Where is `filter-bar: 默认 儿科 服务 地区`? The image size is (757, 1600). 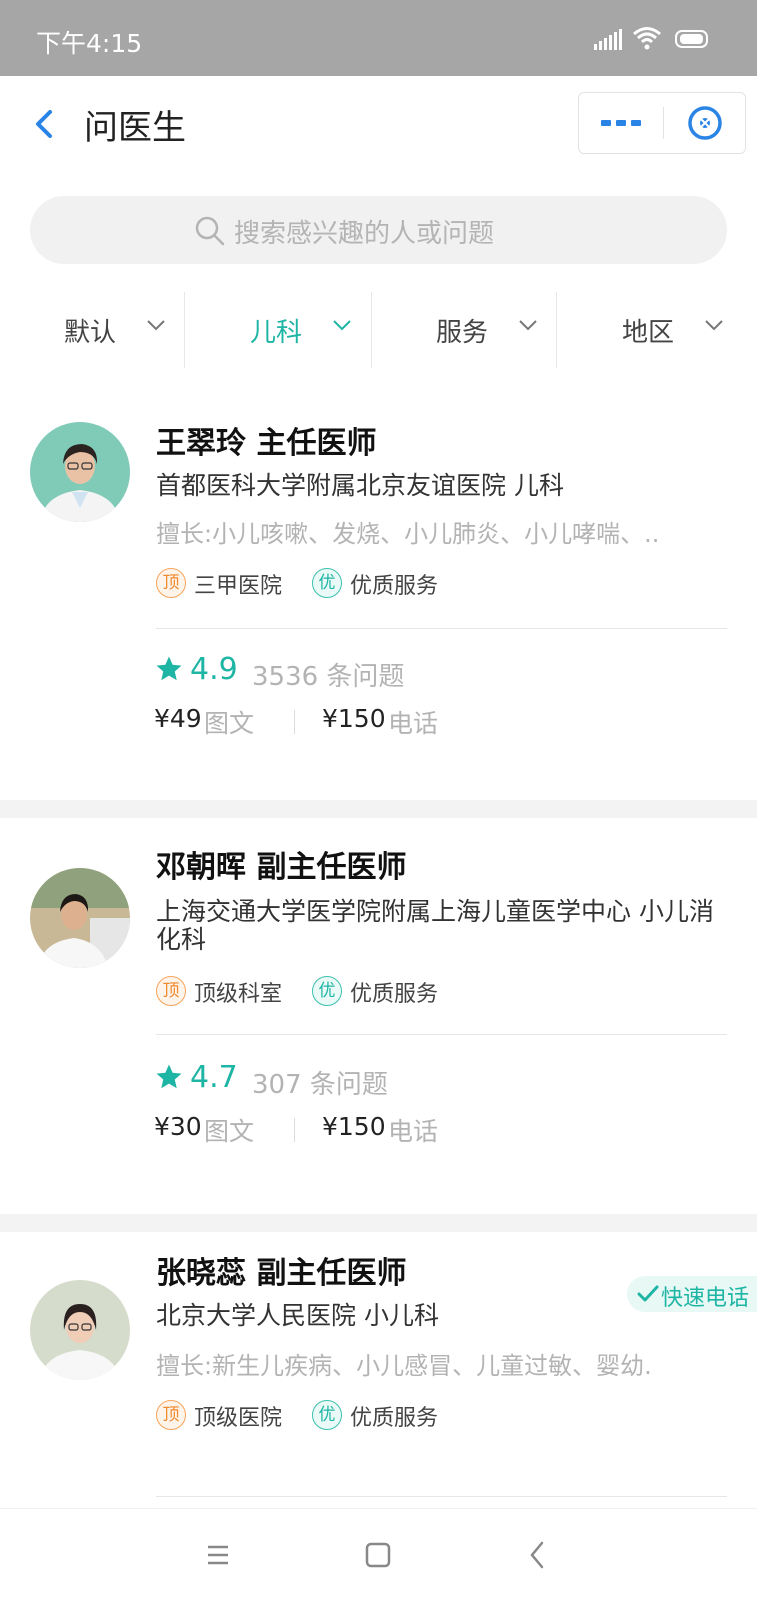
filter-bar: 默认 儿科 服务 地区 is located at coordinates (378, 329).